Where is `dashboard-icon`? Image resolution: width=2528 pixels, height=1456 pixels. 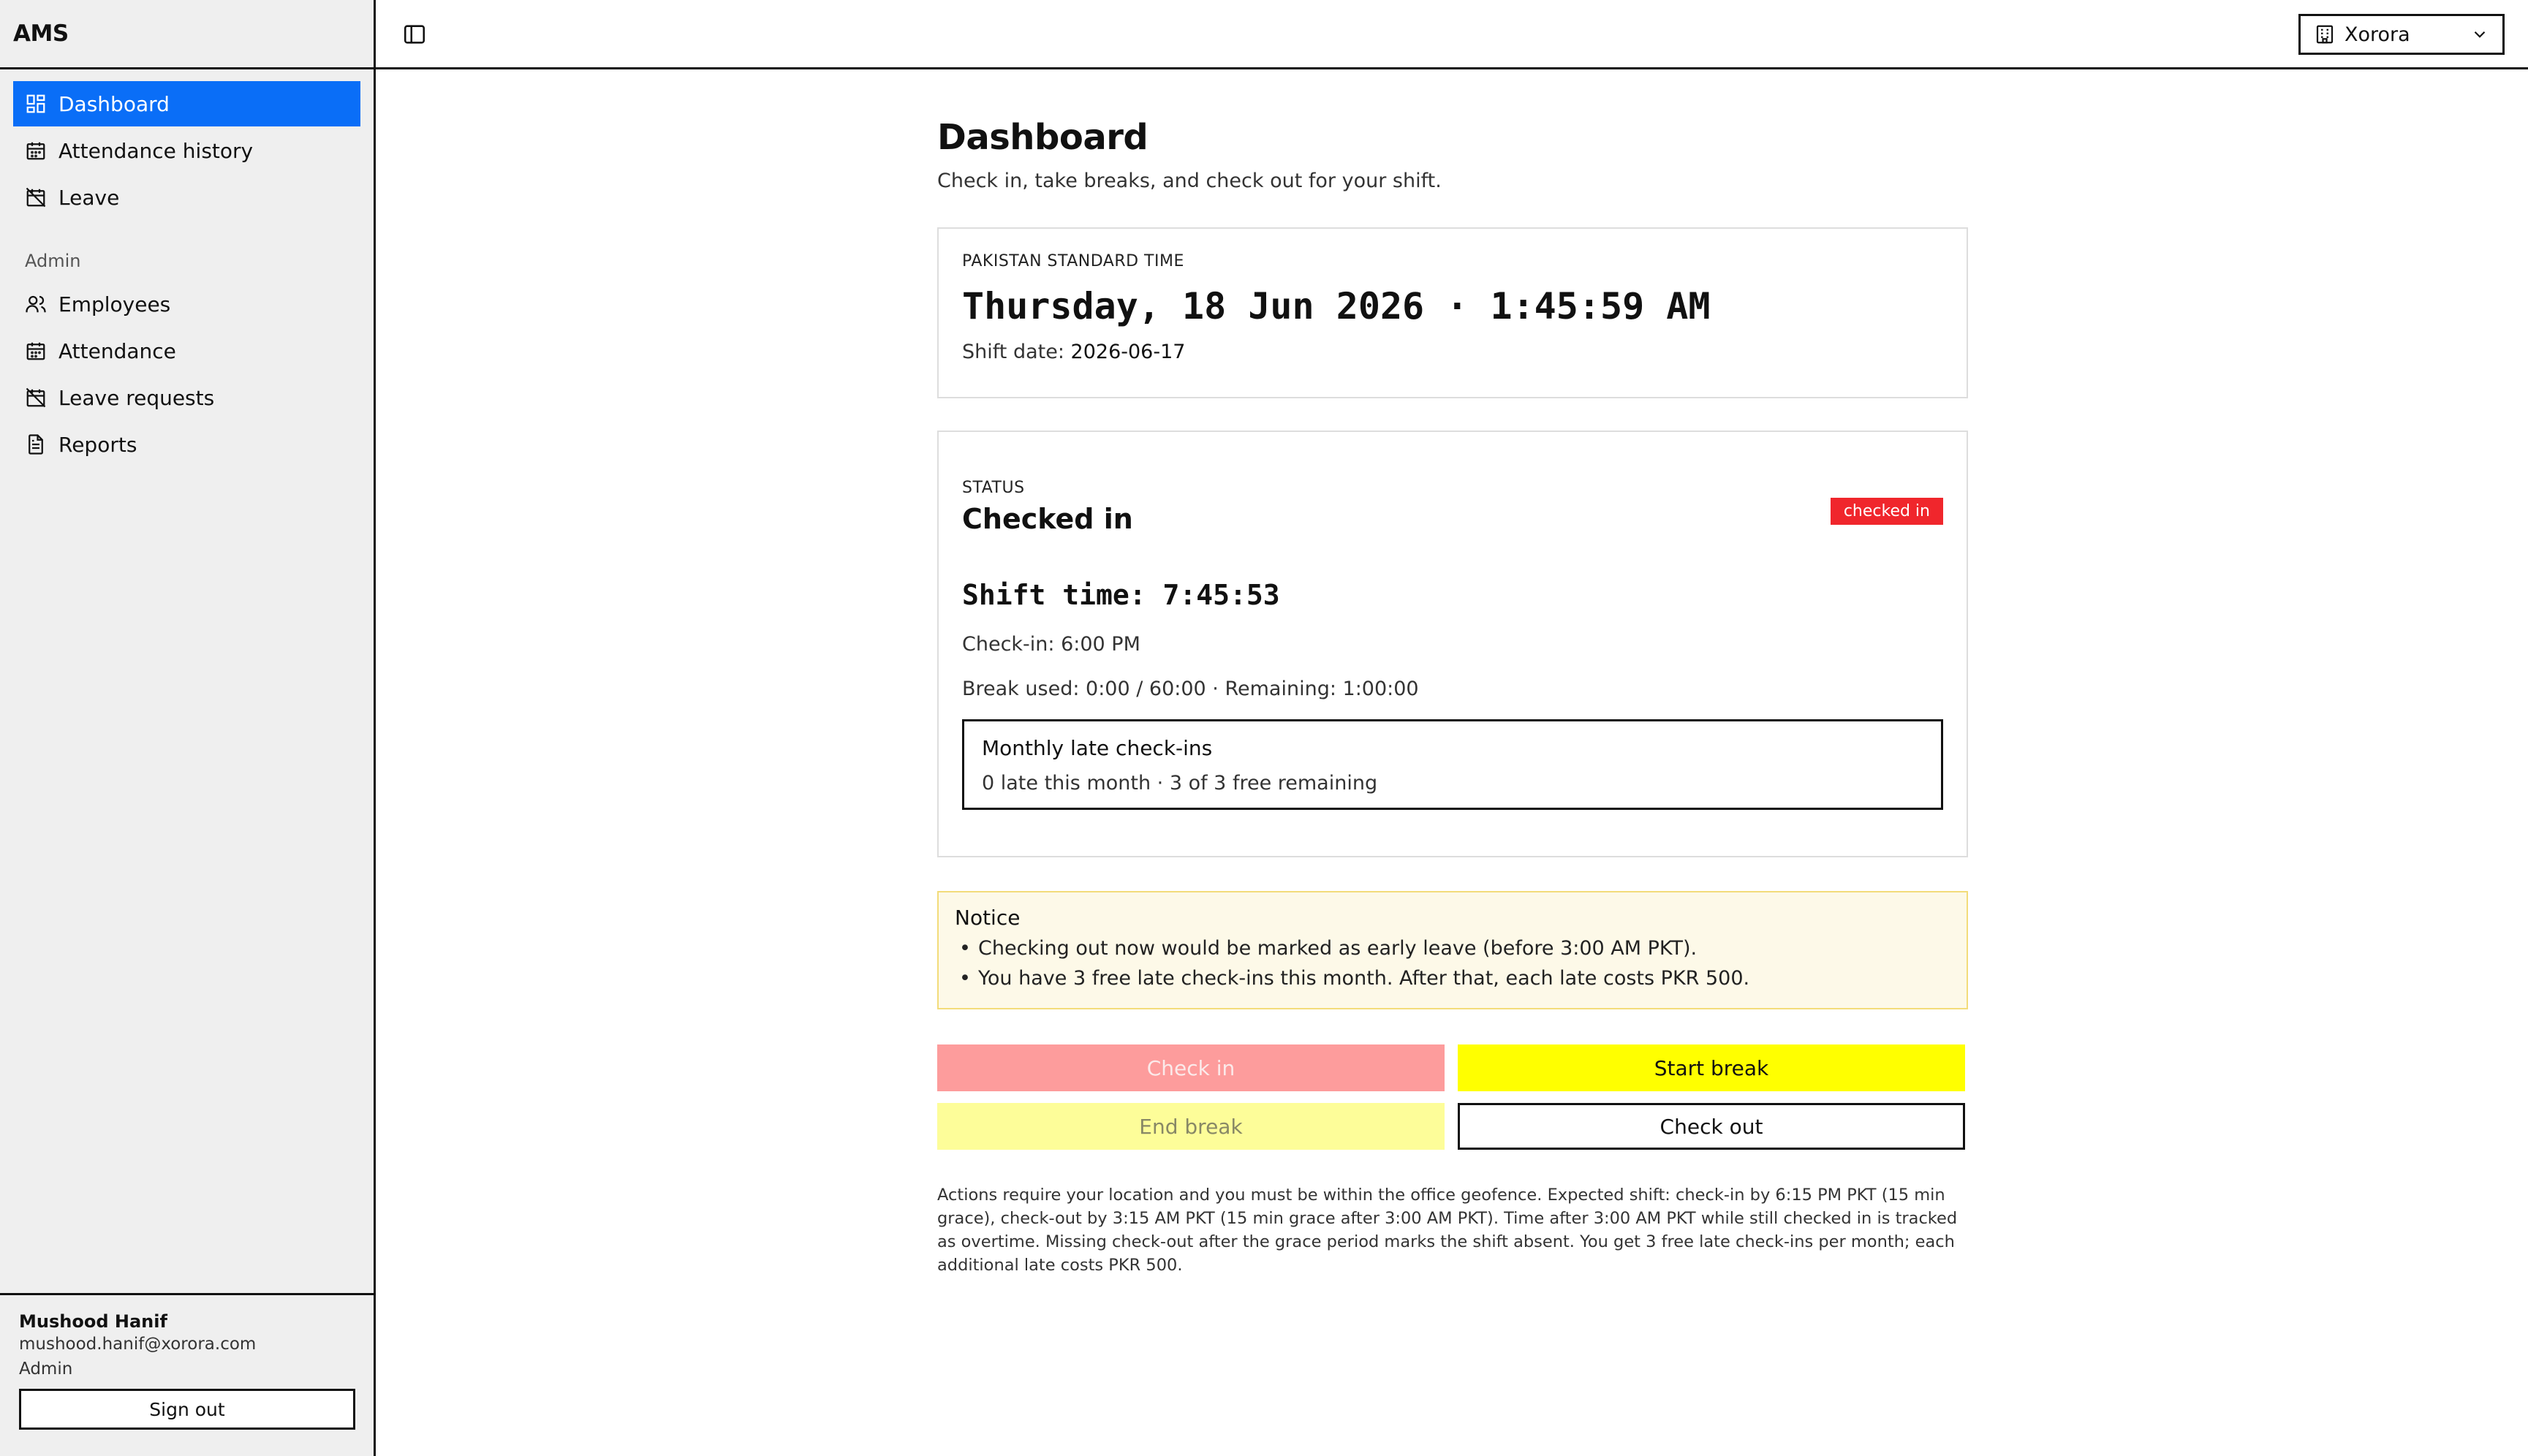
dashboard-icon is located at coordinates (36, 104).